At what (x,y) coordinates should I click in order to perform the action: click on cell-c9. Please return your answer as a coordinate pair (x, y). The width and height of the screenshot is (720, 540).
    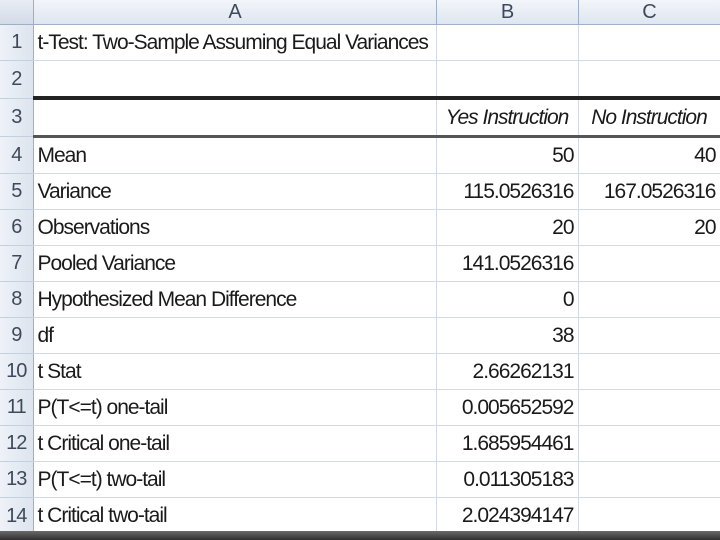
    Looking at the image, I should click on (649, 335).